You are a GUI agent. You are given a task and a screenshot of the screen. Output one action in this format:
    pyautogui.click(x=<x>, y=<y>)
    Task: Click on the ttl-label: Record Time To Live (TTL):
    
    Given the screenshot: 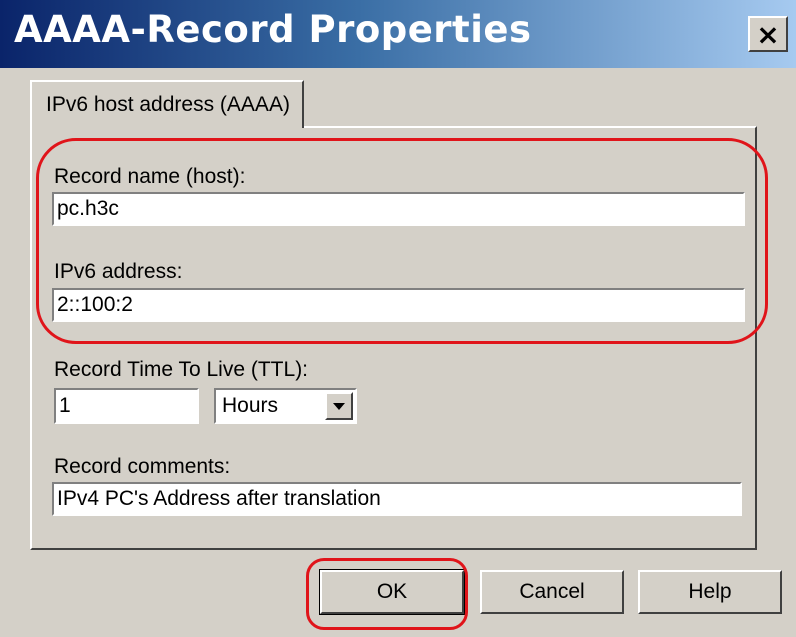 What is the action you would take?
    pyautogui.click(x=181, y=369)
    